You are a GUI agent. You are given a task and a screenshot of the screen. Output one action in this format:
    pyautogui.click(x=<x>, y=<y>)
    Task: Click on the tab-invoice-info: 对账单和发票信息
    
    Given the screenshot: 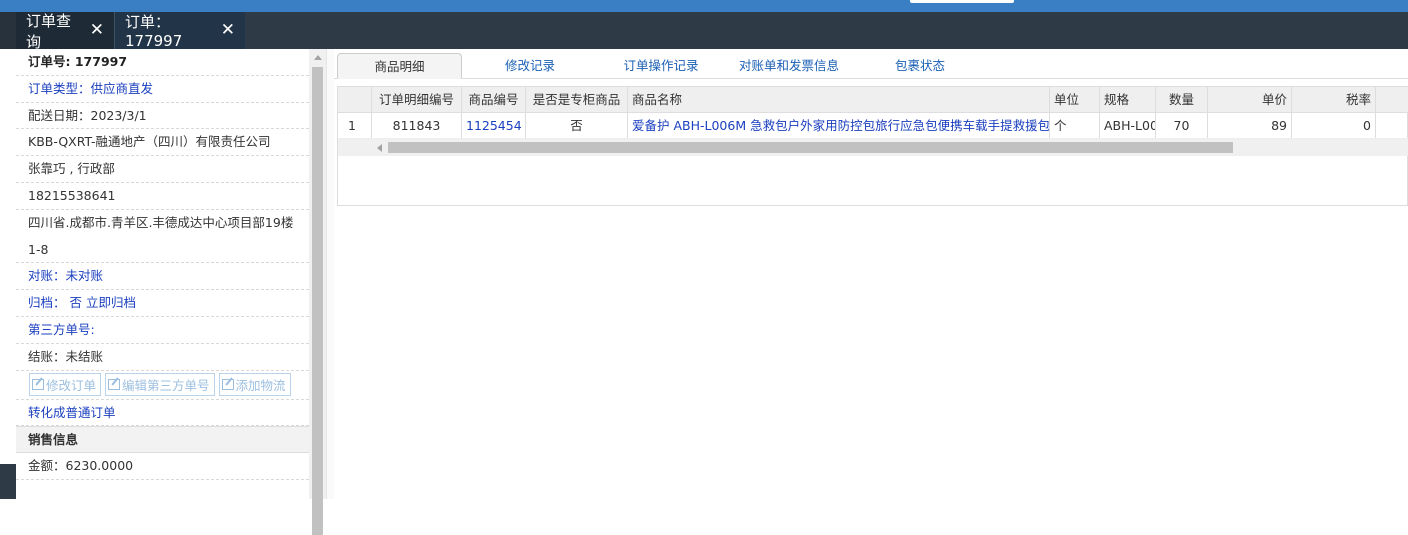 What is the action you would take?
    pyautogui.click(x=789, y=66)
    